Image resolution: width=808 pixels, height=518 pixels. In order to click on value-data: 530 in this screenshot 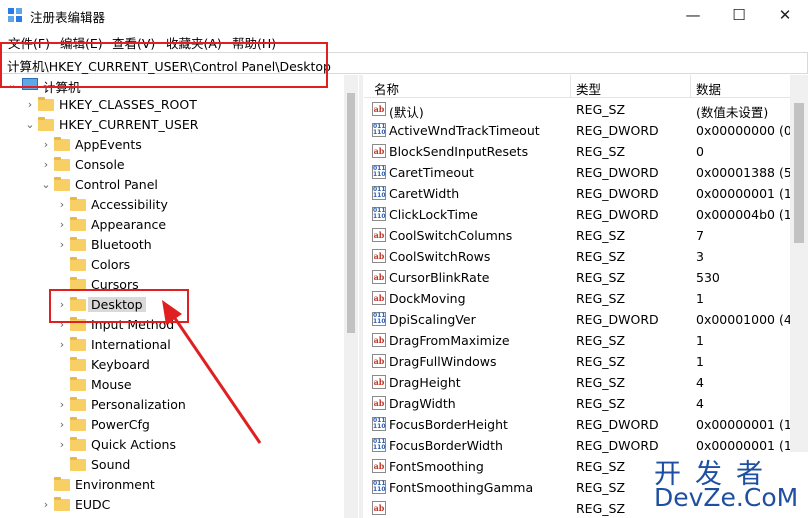, I will do `click(708, 277)`.